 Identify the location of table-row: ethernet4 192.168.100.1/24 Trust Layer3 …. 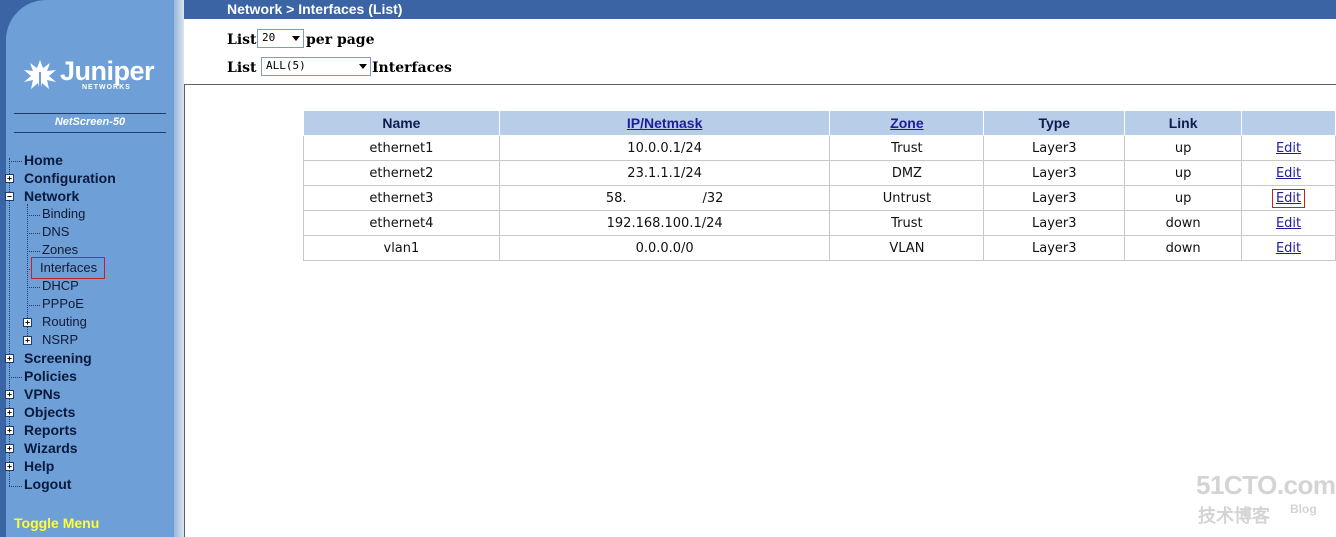
(819, 223).